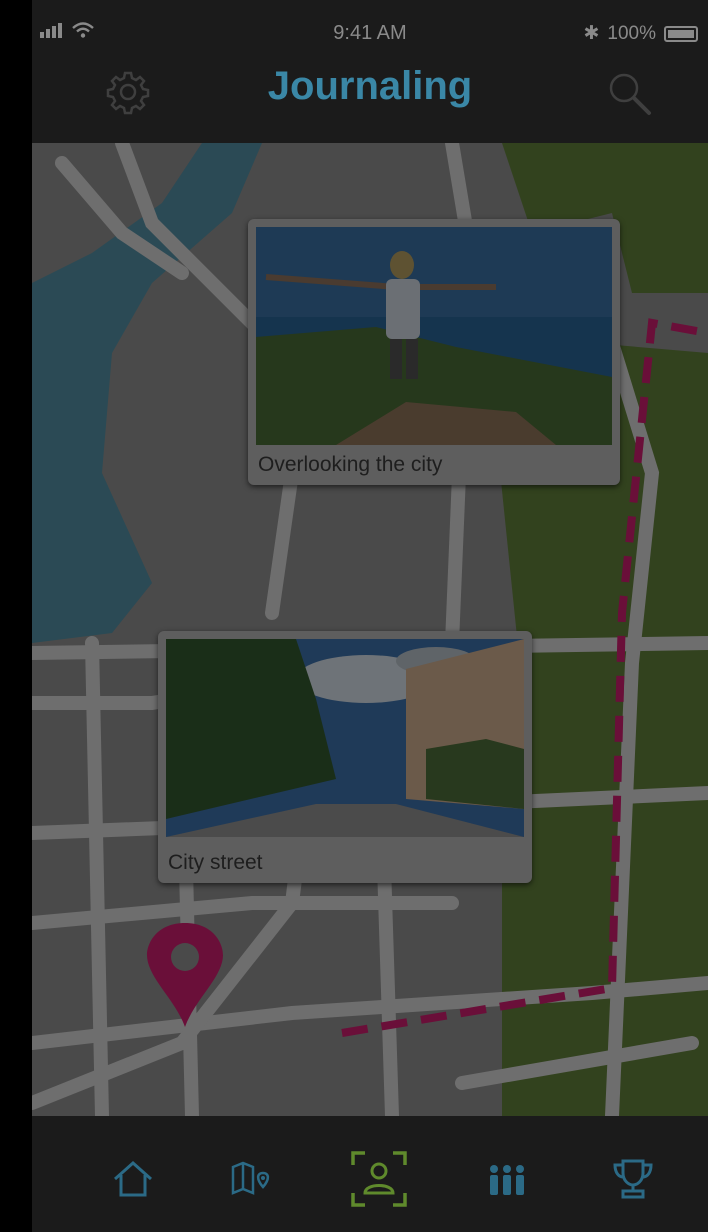 Image resolution: width=708 pixels, height=1232 pixels. I want to click on card-caption: City street, so click(215, 862).